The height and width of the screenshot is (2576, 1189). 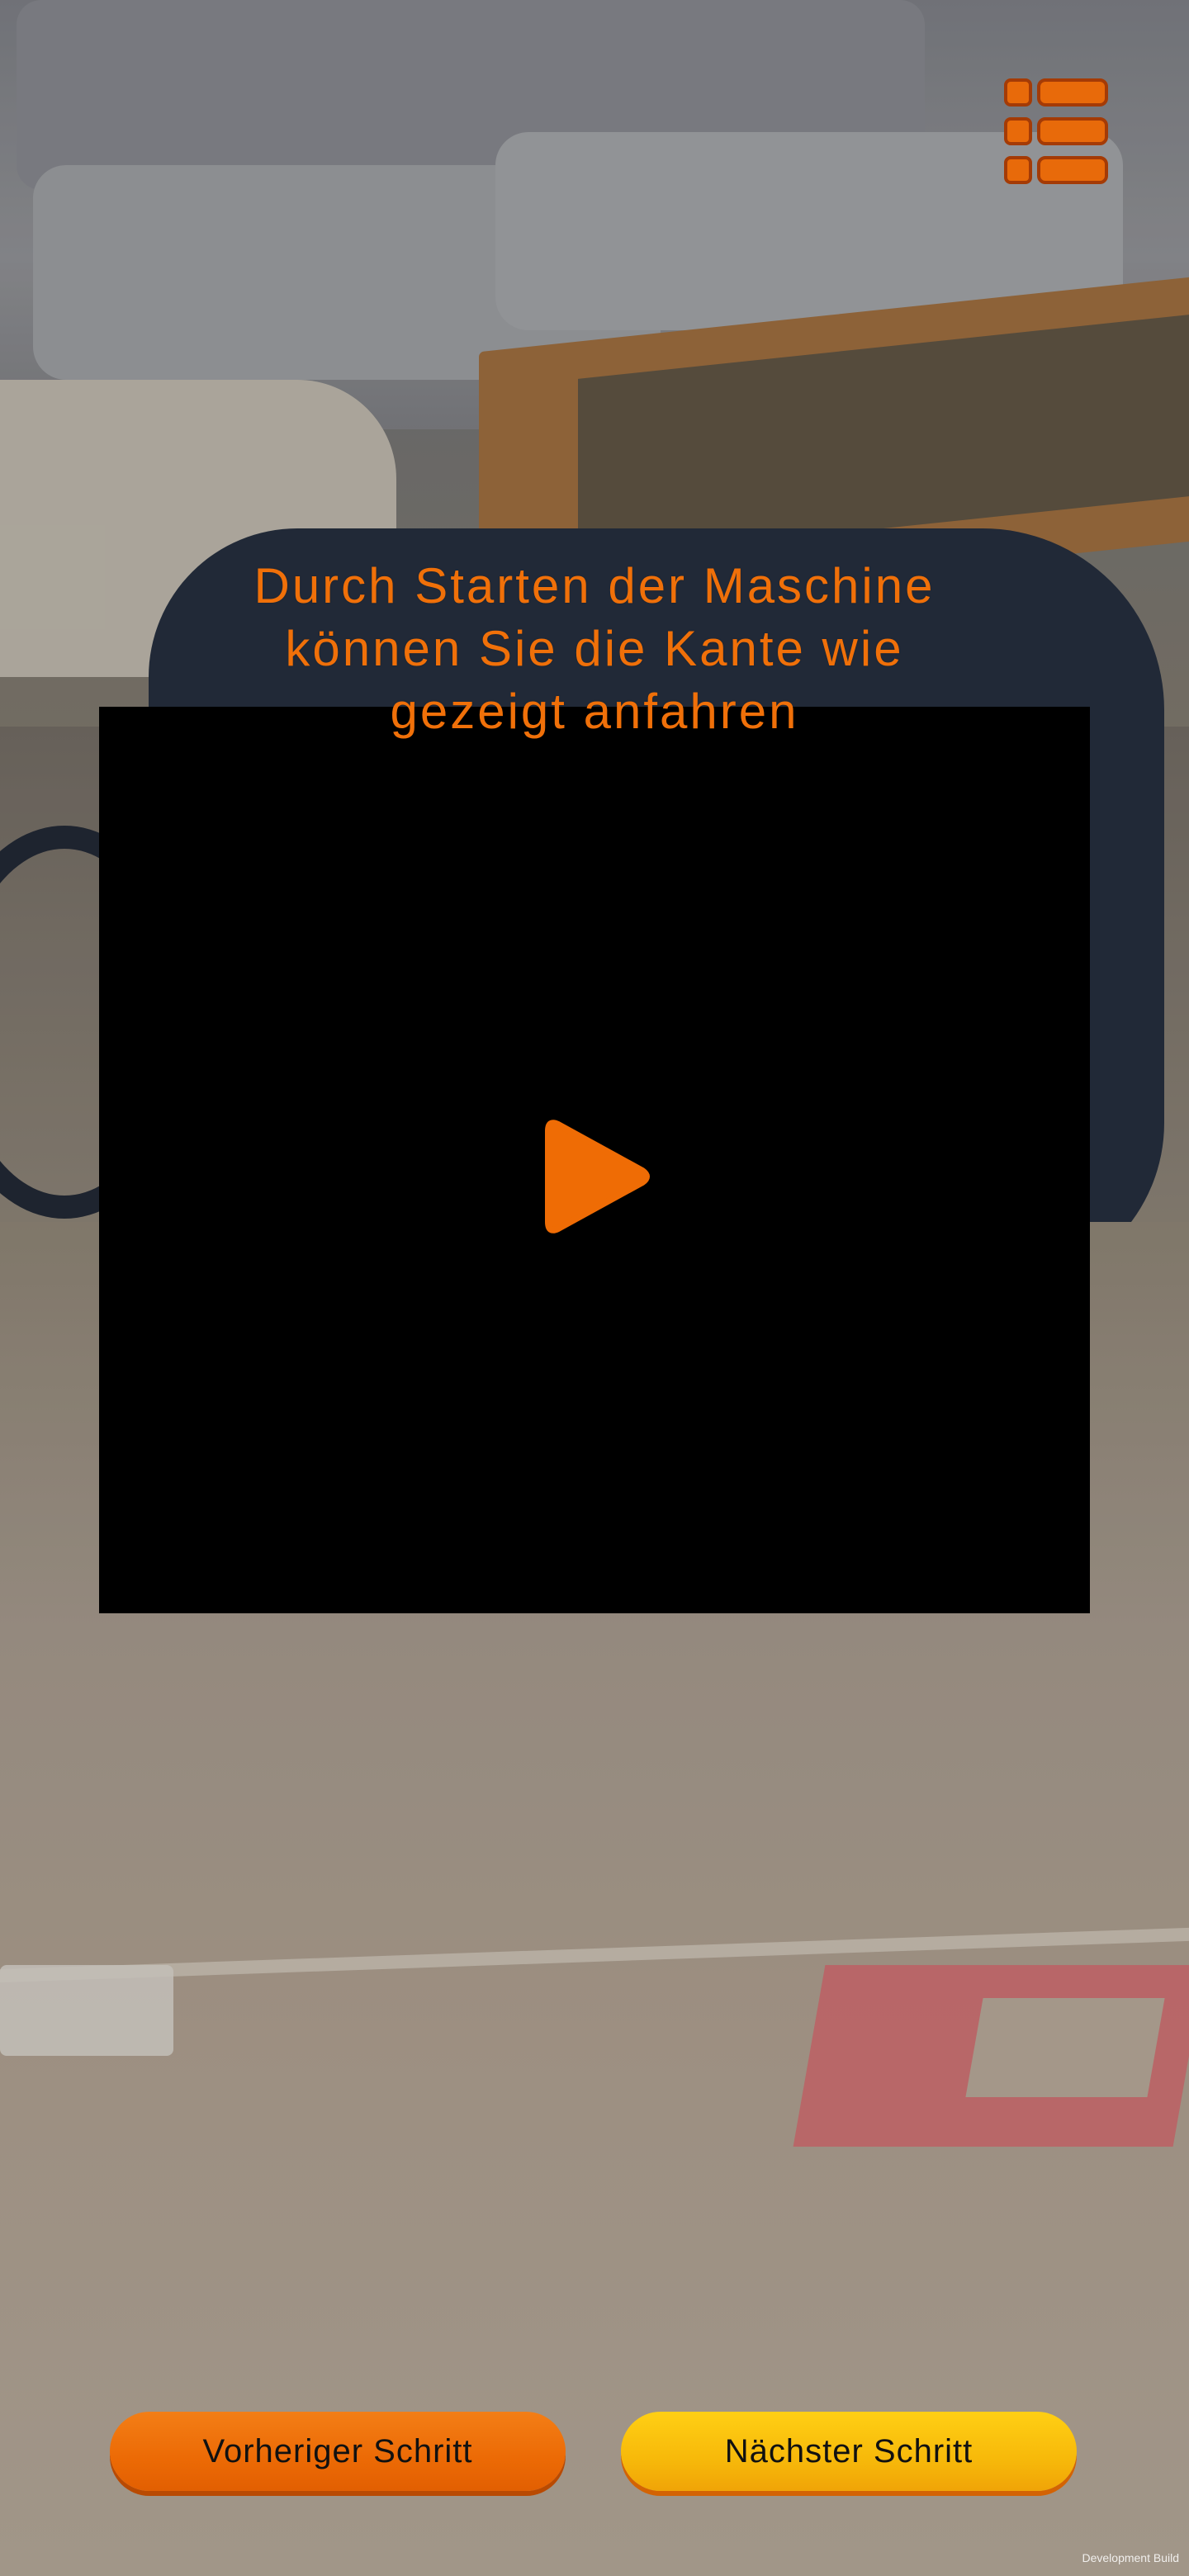 I want to click on previous-step-button: Vorheriger Schritt, so click(x=338, y=2451).